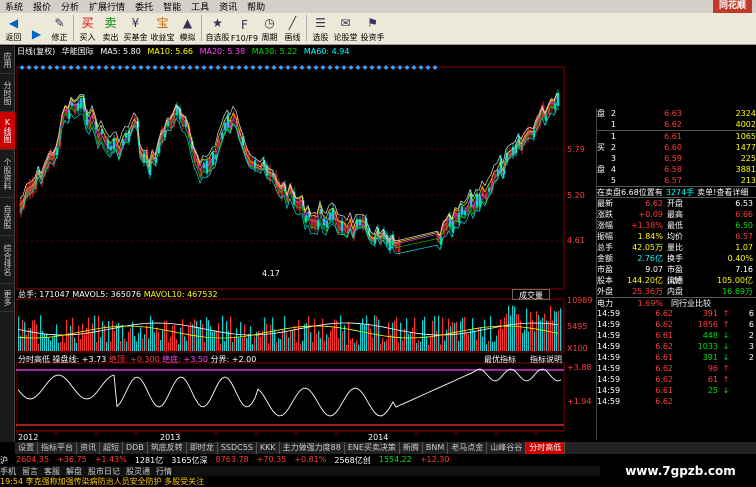  Describe the element at coordinates (57, 448) in the screenshot. I see `indicator-tab: 指标平台` at that location.